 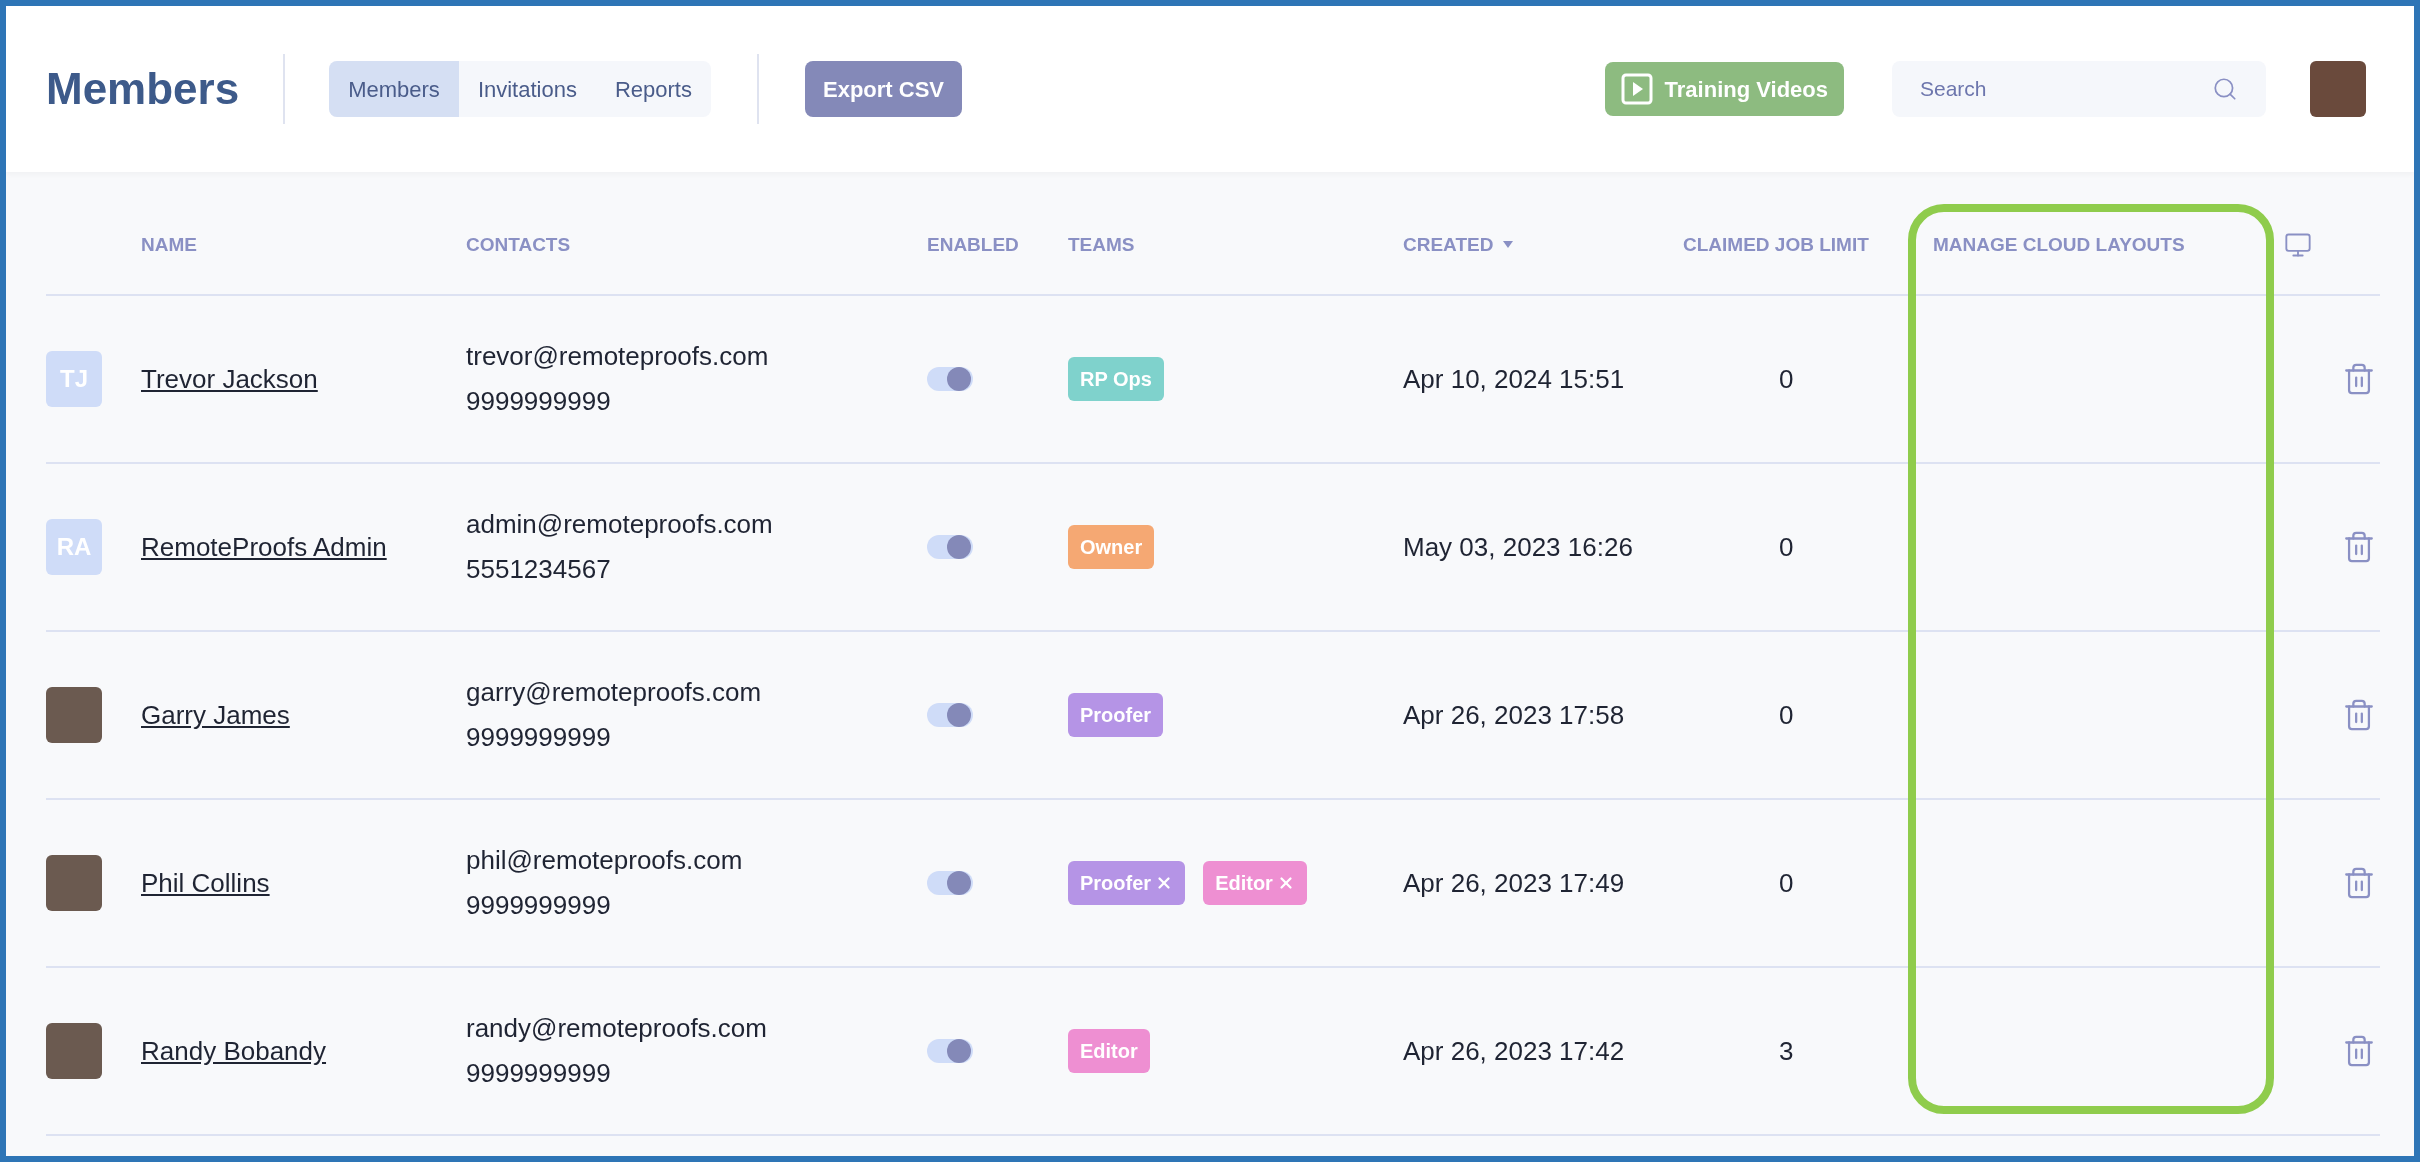 I want to click on email-text: randy@remoteproofs.com, so click(x=617, y=1028).